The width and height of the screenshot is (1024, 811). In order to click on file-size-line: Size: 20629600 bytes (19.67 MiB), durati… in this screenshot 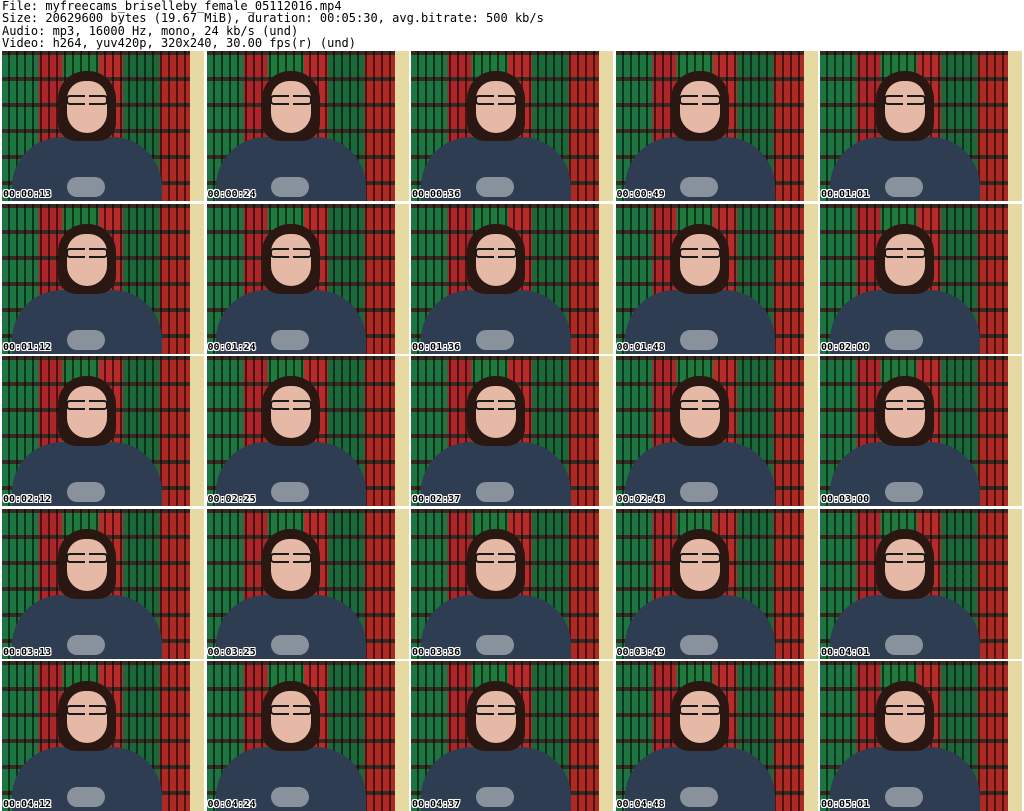, I will do `click(273, 18)`.